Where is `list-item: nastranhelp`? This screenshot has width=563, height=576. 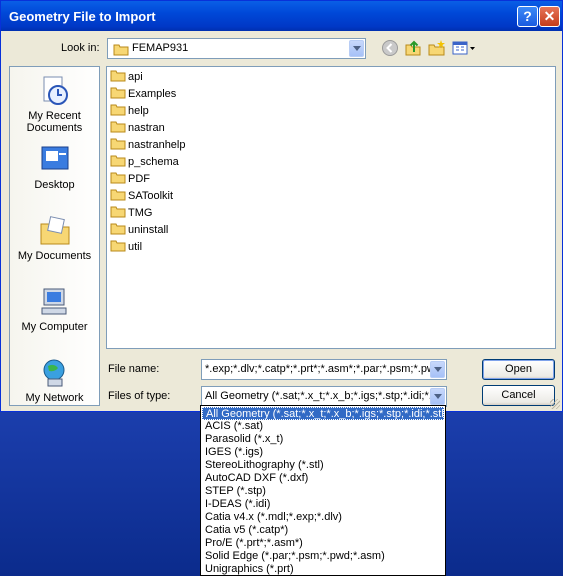
list-item: nastranhelp is located at coordinates (148, 145).